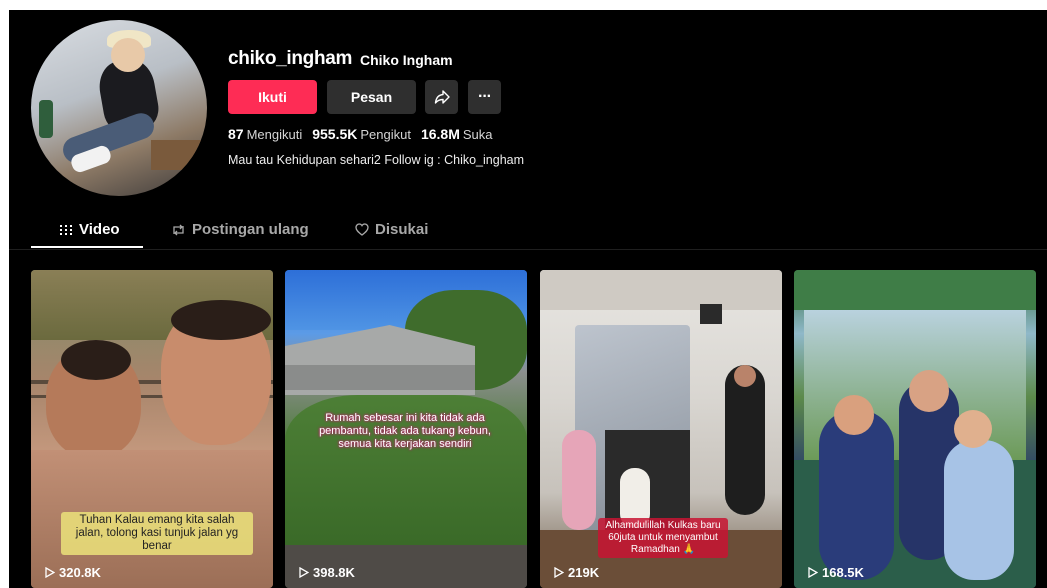 This screenshot has height=588, width=1047. I want to click on tab-liked: Disukai, so click(391, 229).